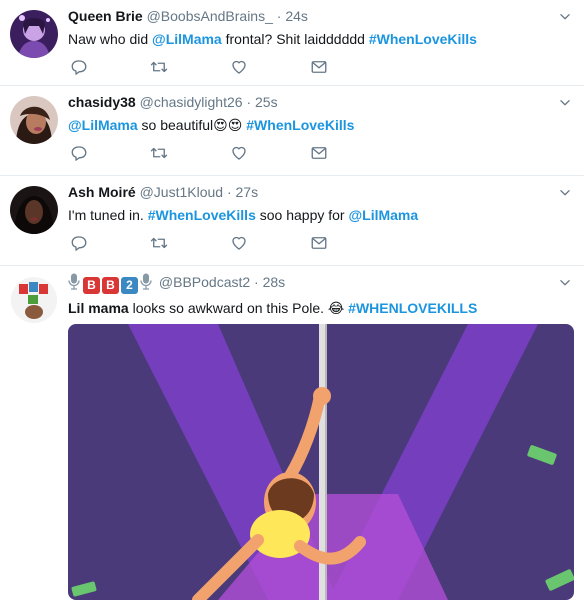  I want to click on timestamp: 24s, so click(296, 16).